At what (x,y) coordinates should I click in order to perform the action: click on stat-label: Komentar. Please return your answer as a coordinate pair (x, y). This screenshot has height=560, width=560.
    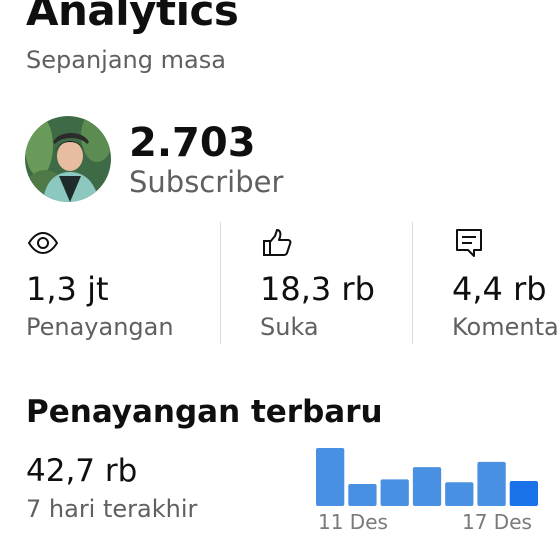
    Looking at the image, I should click on (506, 327).